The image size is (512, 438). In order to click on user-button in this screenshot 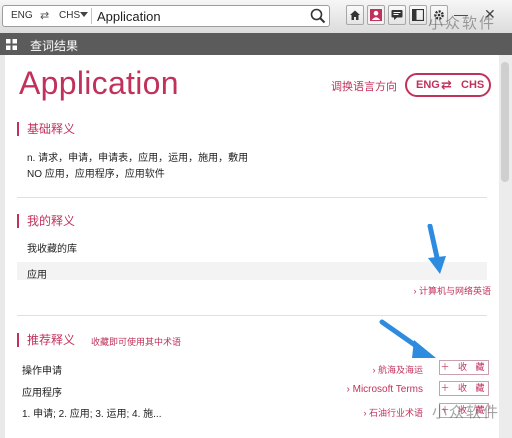, I will do `click(376, 15)`.